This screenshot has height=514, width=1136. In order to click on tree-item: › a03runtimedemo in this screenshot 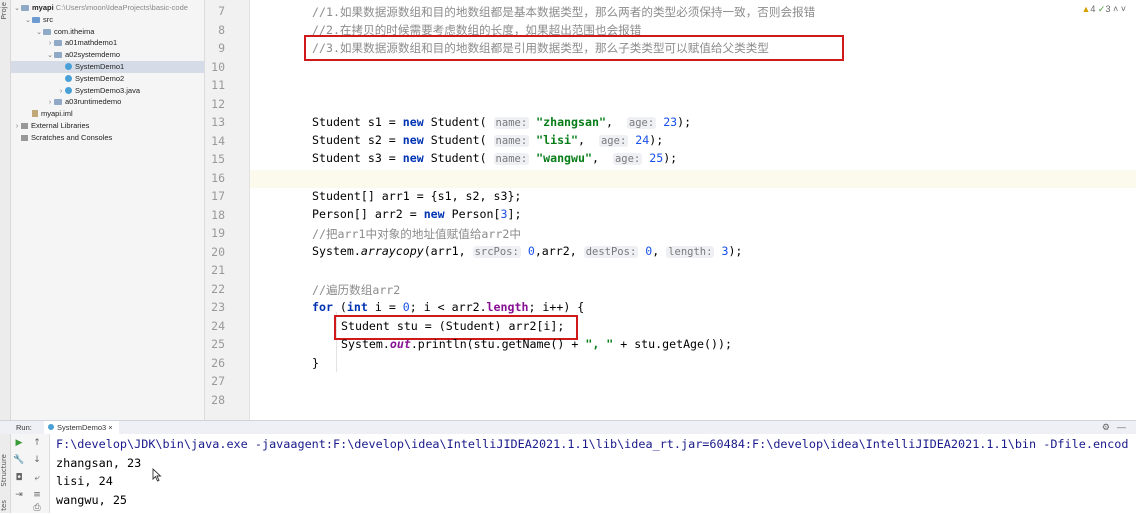, I will do `click(66, 102)`.